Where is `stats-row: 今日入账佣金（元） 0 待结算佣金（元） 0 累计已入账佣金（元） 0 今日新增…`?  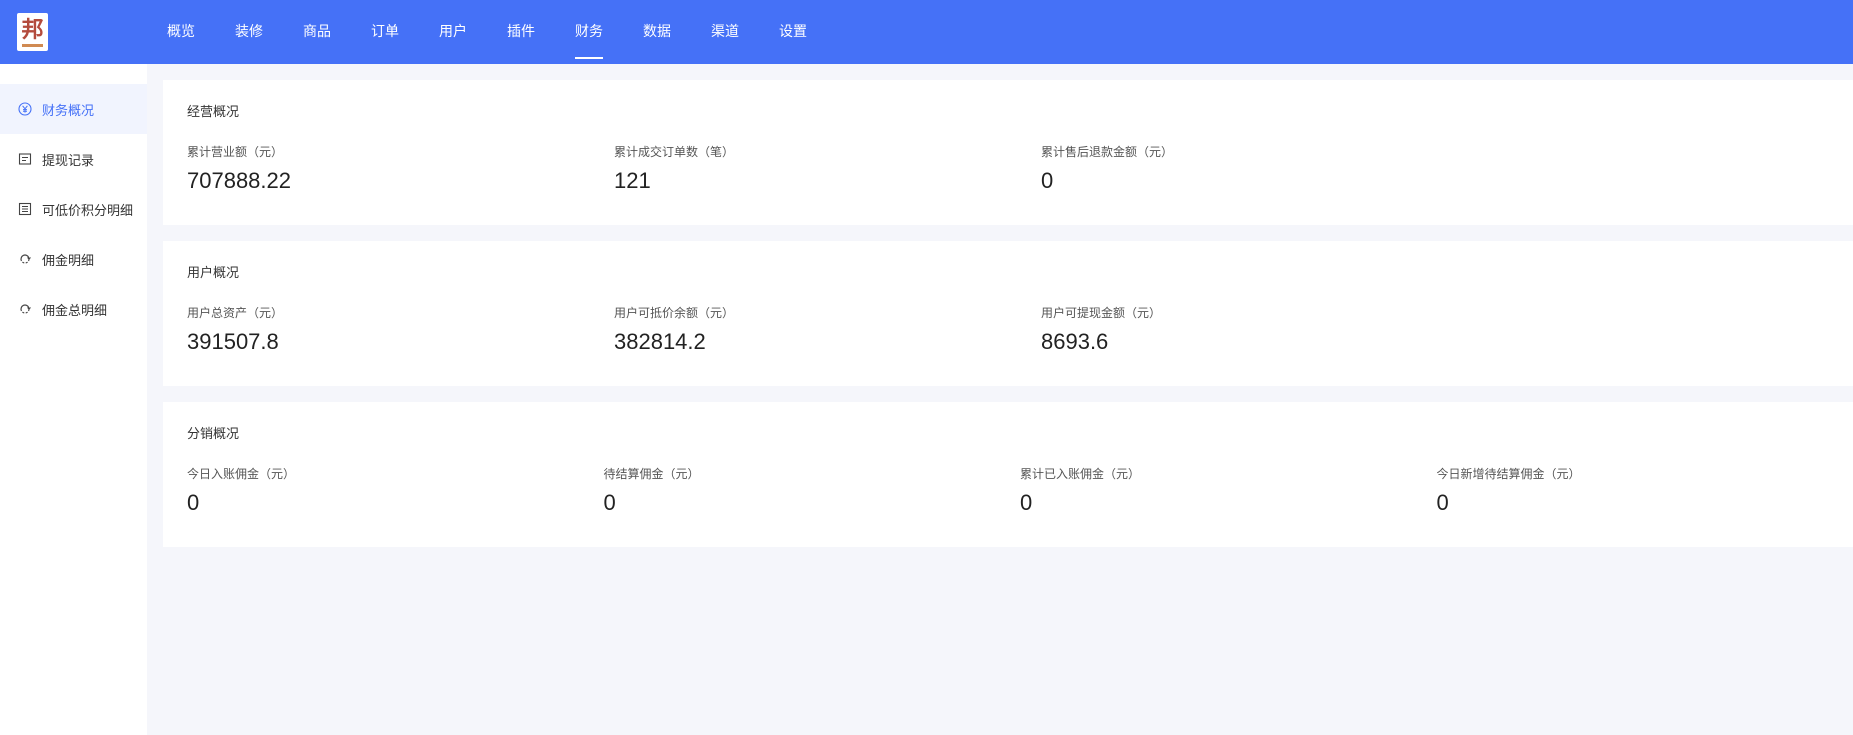 stats-row: 今日入账佣金（元） 0 待结算佣金（元） 0 累计已入账佣金（元） 0 今日新增… is located at coordinates (1020, 492).